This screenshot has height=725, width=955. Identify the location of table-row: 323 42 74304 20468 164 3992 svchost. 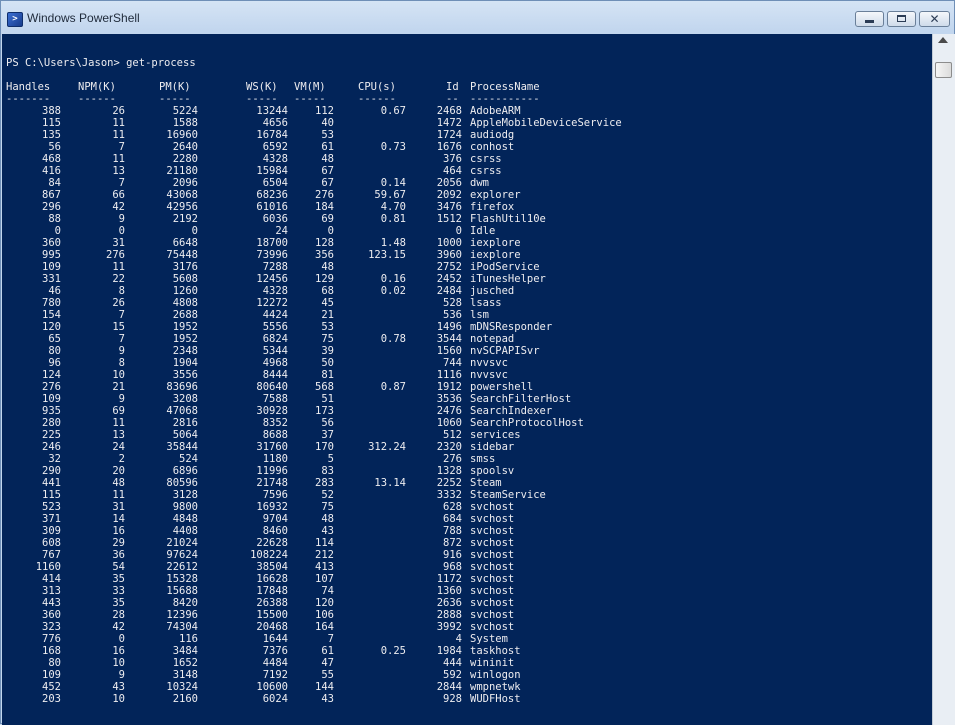
(467, 627).